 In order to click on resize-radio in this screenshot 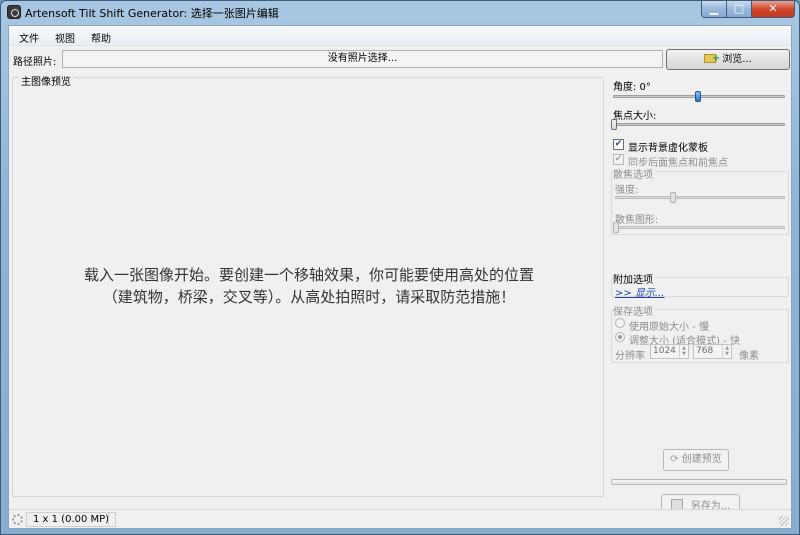, I will do `click(620, 337)`.